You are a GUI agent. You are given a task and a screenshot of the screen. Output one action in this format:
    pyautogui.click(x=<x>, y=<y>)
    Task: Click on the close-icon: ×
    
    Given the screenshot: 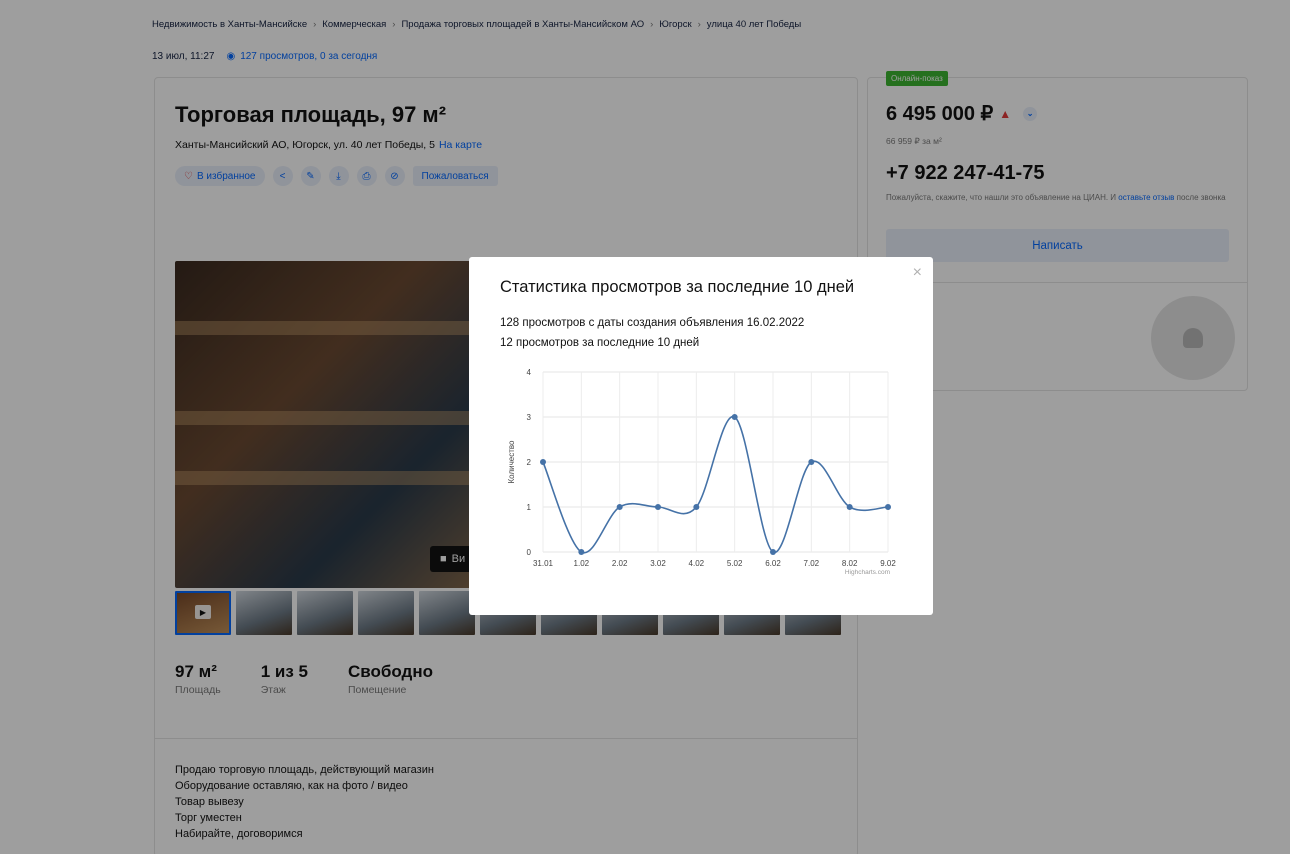 What is the action you would take?
    pyautogui.click(x=917, y=273)
    